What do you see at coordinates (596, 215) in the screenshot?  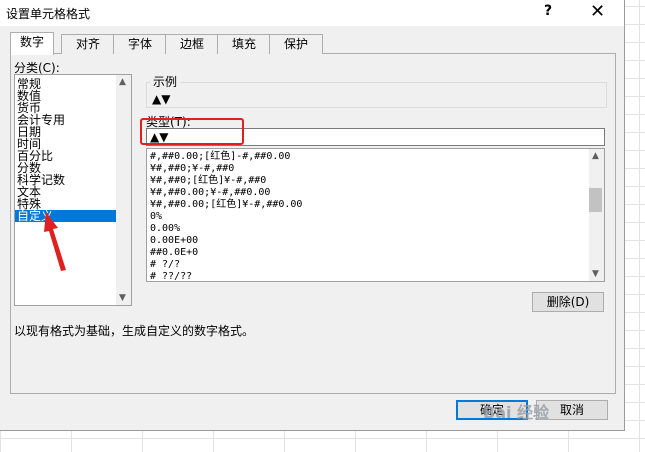 I see `format-scrollbar: ▲ ▼` at bounding box center [596, 215].